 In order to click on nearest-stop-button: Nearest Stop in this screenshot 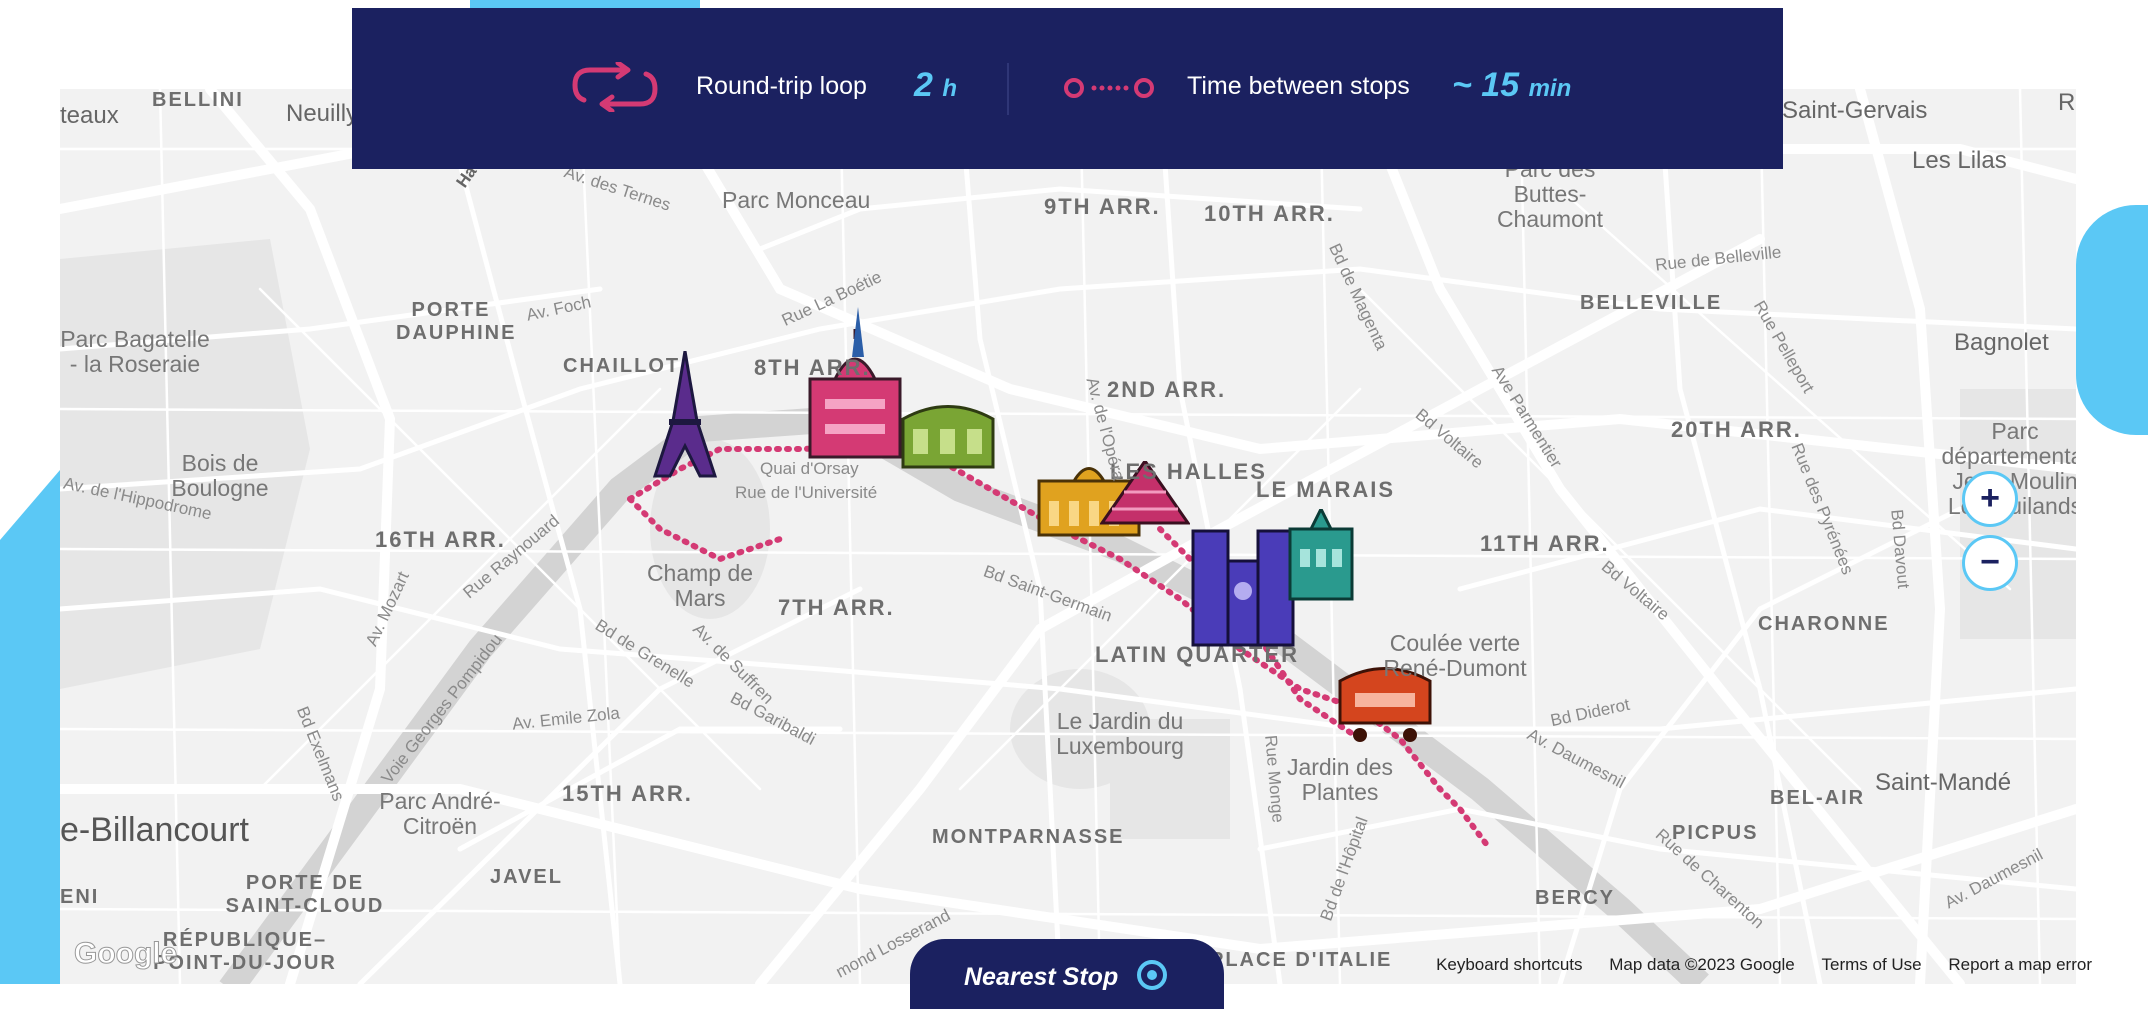, I will do `click(1067, 974)`.